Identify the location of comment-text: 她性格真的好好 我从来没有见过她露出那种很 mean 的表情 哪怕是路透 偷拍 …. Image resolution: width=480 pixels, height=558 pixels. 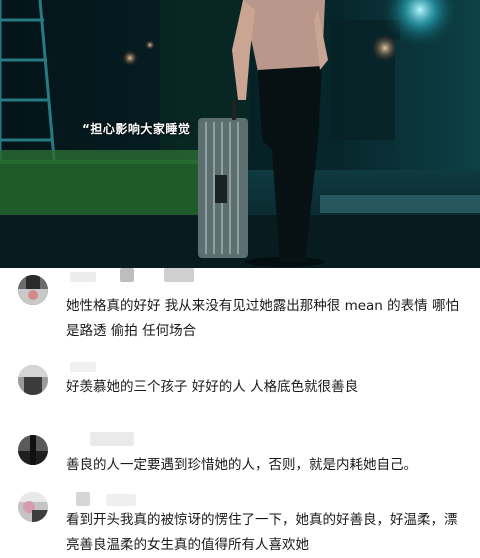
(262, 318).